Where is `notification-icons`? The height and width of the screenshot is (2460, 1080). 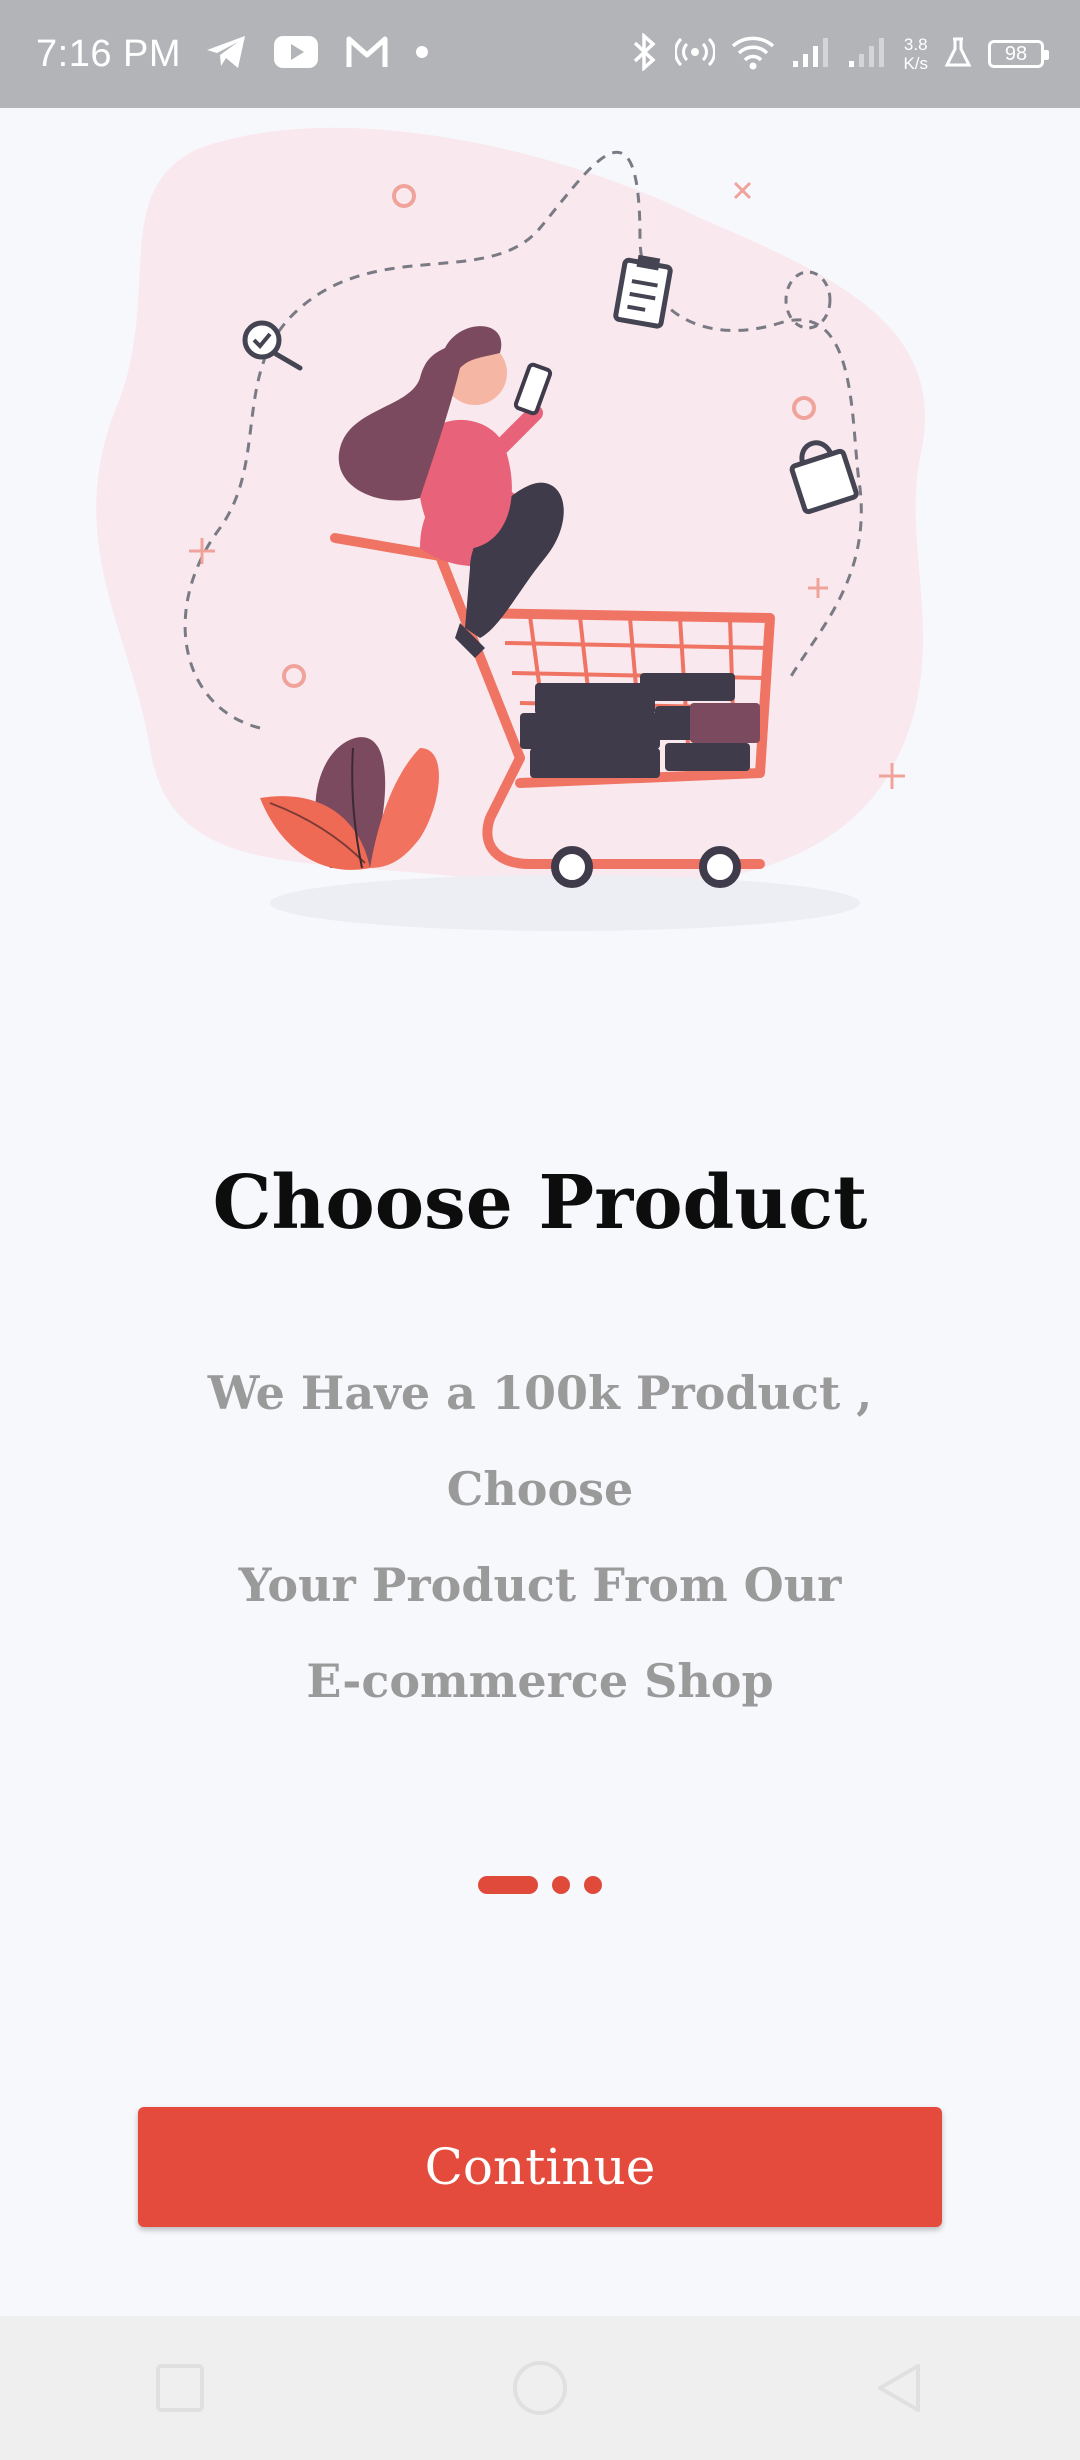 notification-icons is located at coordinates (317, 54).